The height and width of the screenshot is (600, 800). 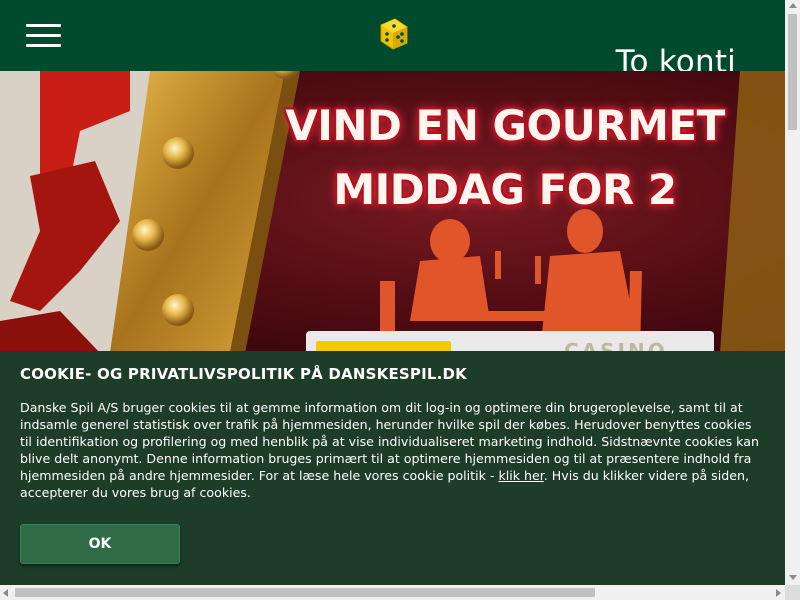 What do you see at coordinates (43, 45) in the screenshot?
I see `menu-bar-bottom` at bounding box center [43, 45].